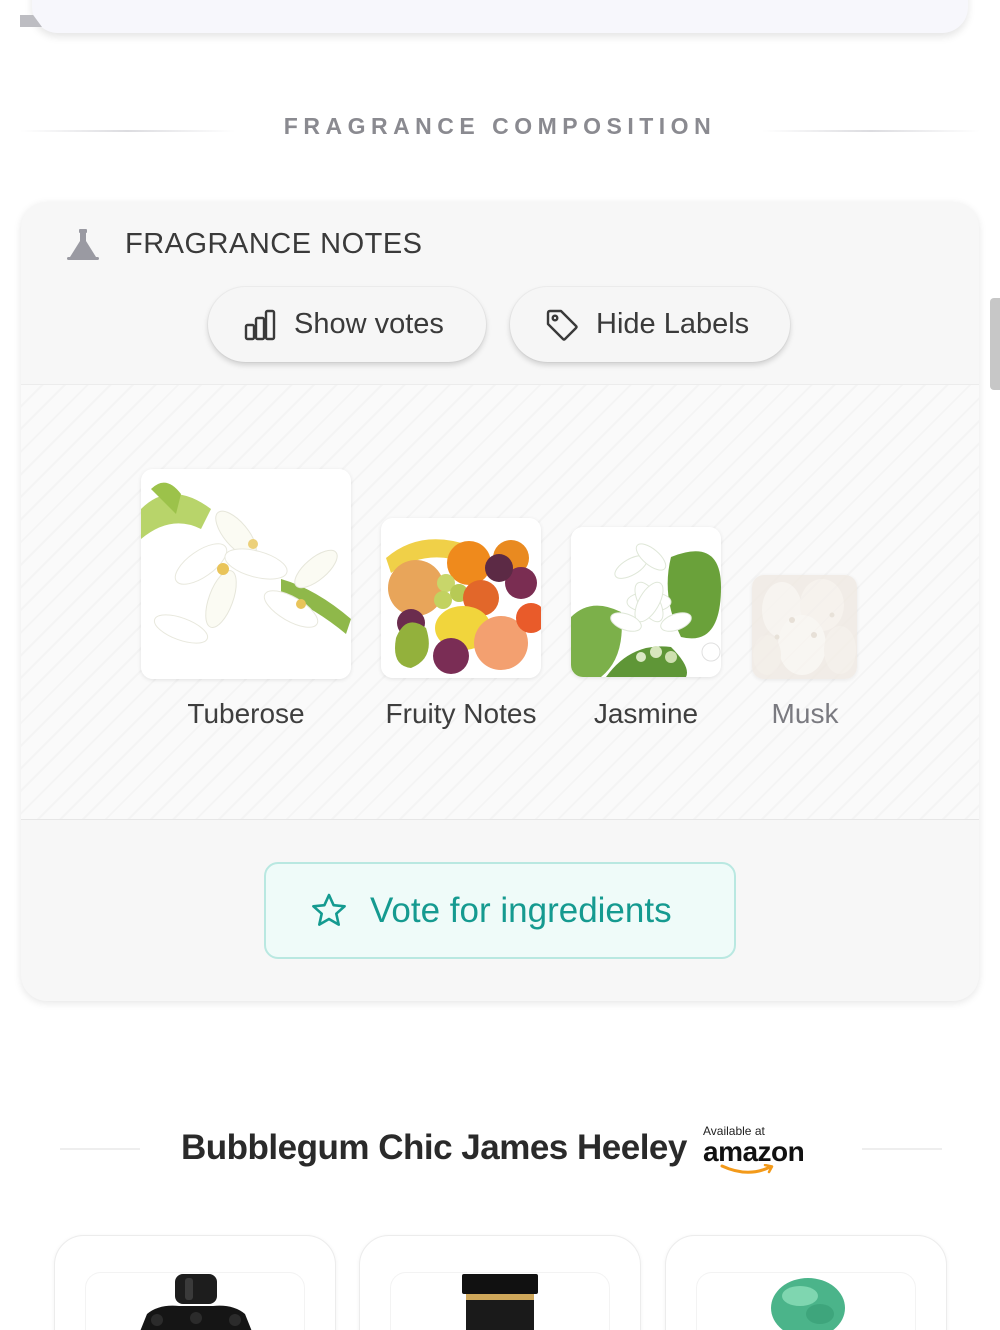 The image size is (1000, 1330). I want to click on vote-for-ingredients-label: Vote for ingredients, so click(521, 910).